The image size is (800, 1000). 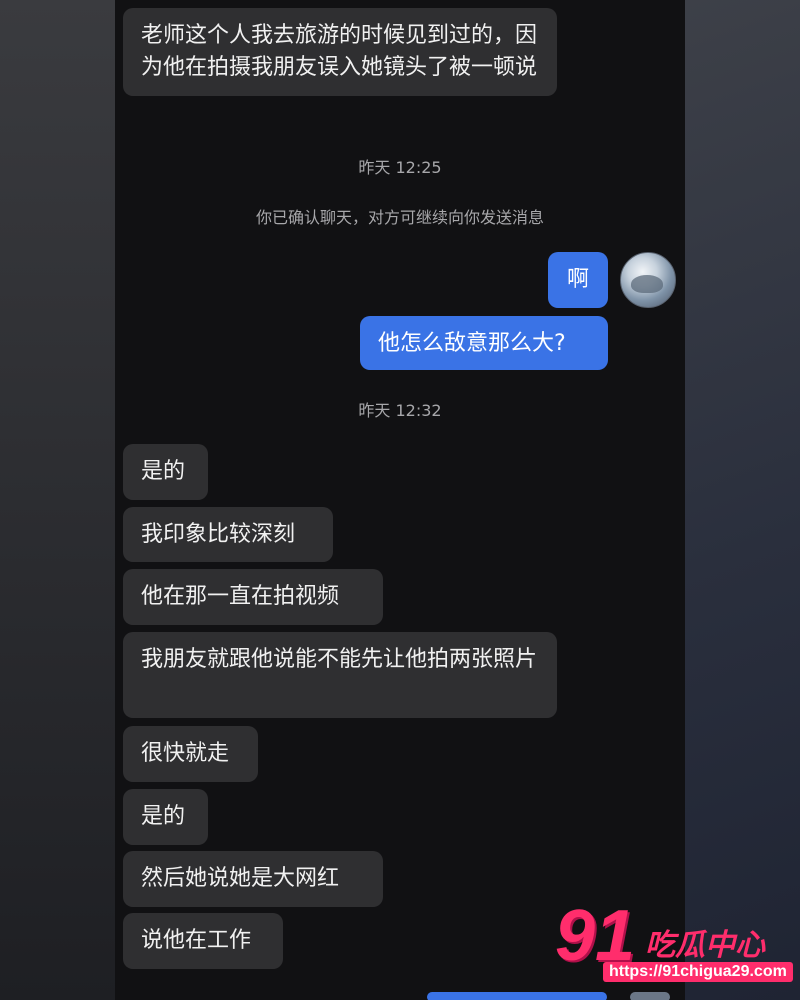 What do you see at coordinates (647, 284) in the screenshot?
I see `avatar-image` at bounding box center [647, 284].